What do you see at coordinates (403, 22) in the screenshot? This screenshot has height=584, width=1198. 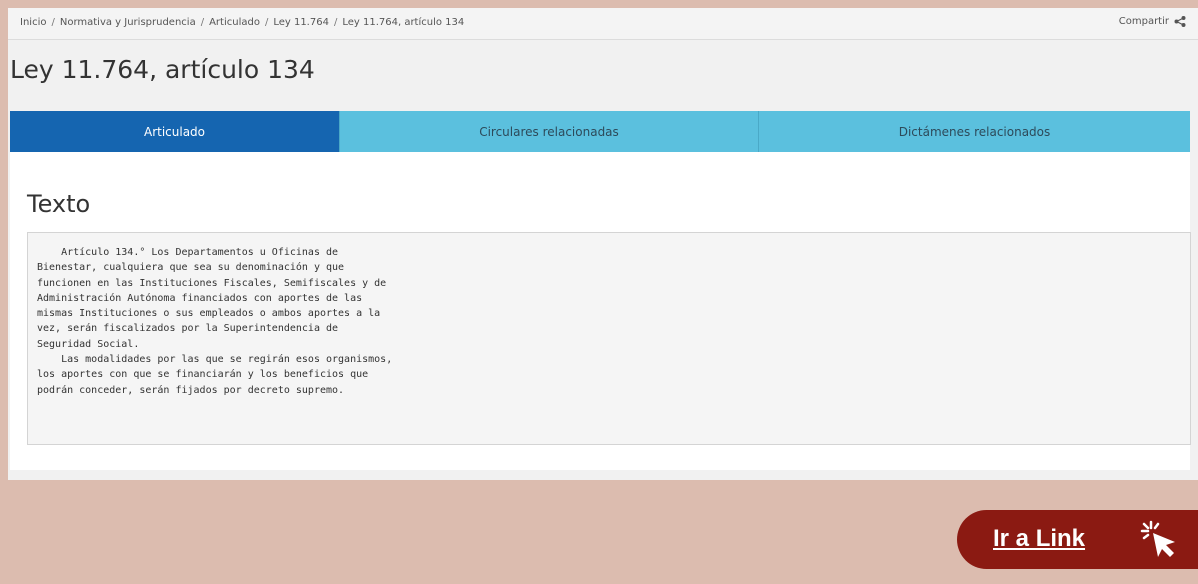 I see `breadcrumb-item-current: Ley 11.764, artículo 134` at bounding box center [403, 22].